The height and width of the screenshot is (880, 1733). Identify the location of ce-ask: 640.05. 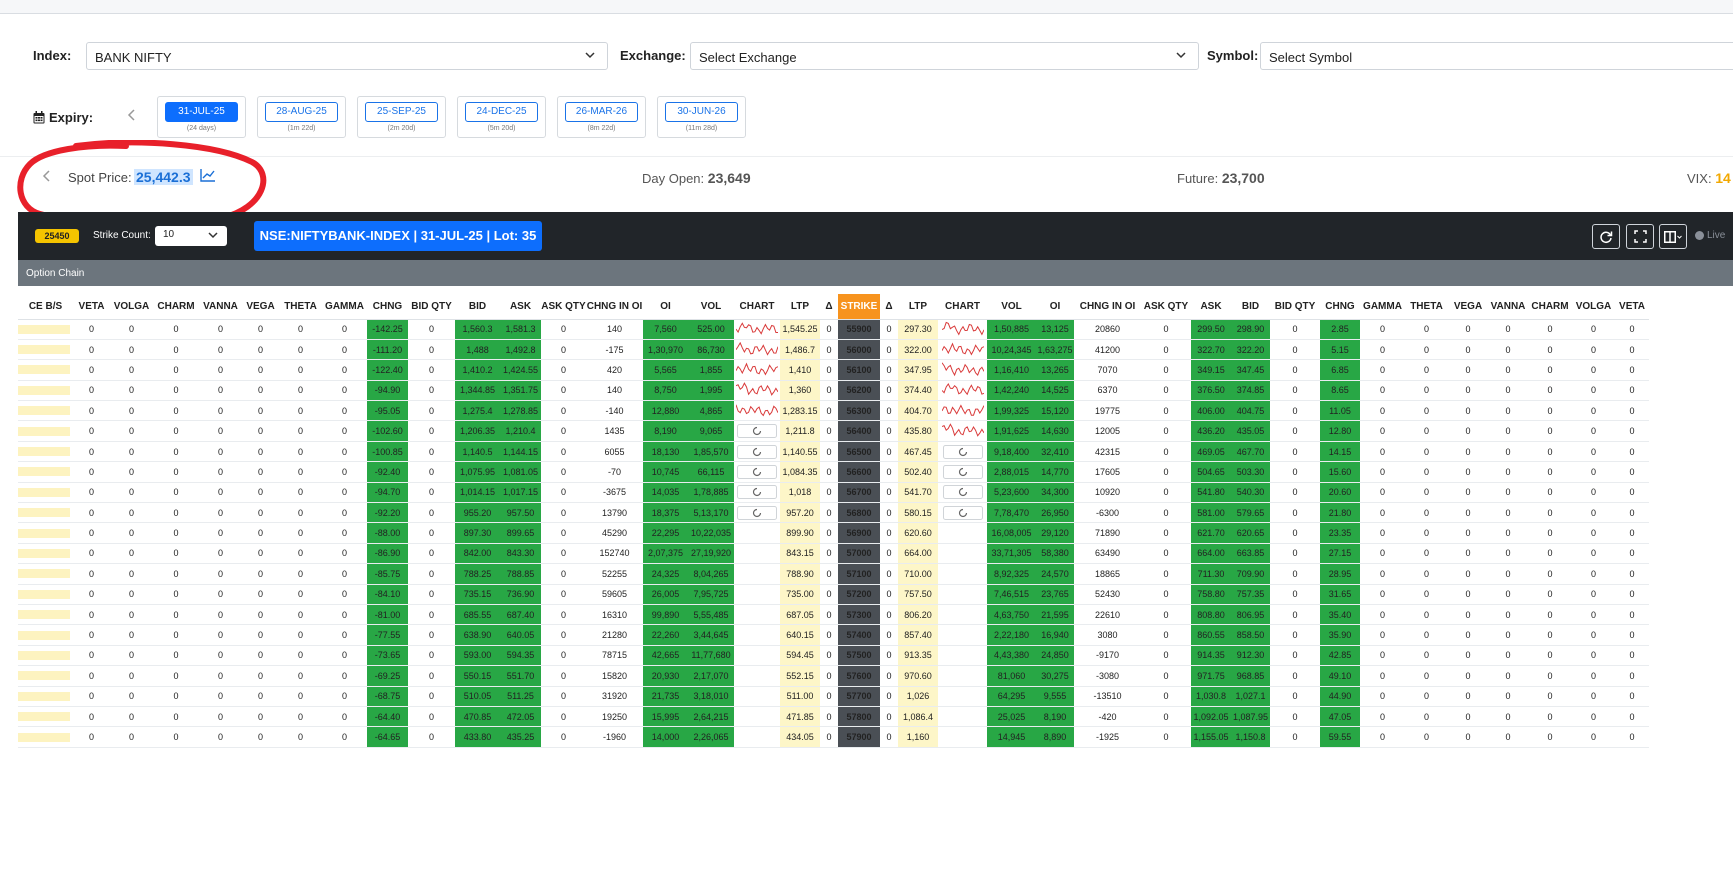
(520, 635).